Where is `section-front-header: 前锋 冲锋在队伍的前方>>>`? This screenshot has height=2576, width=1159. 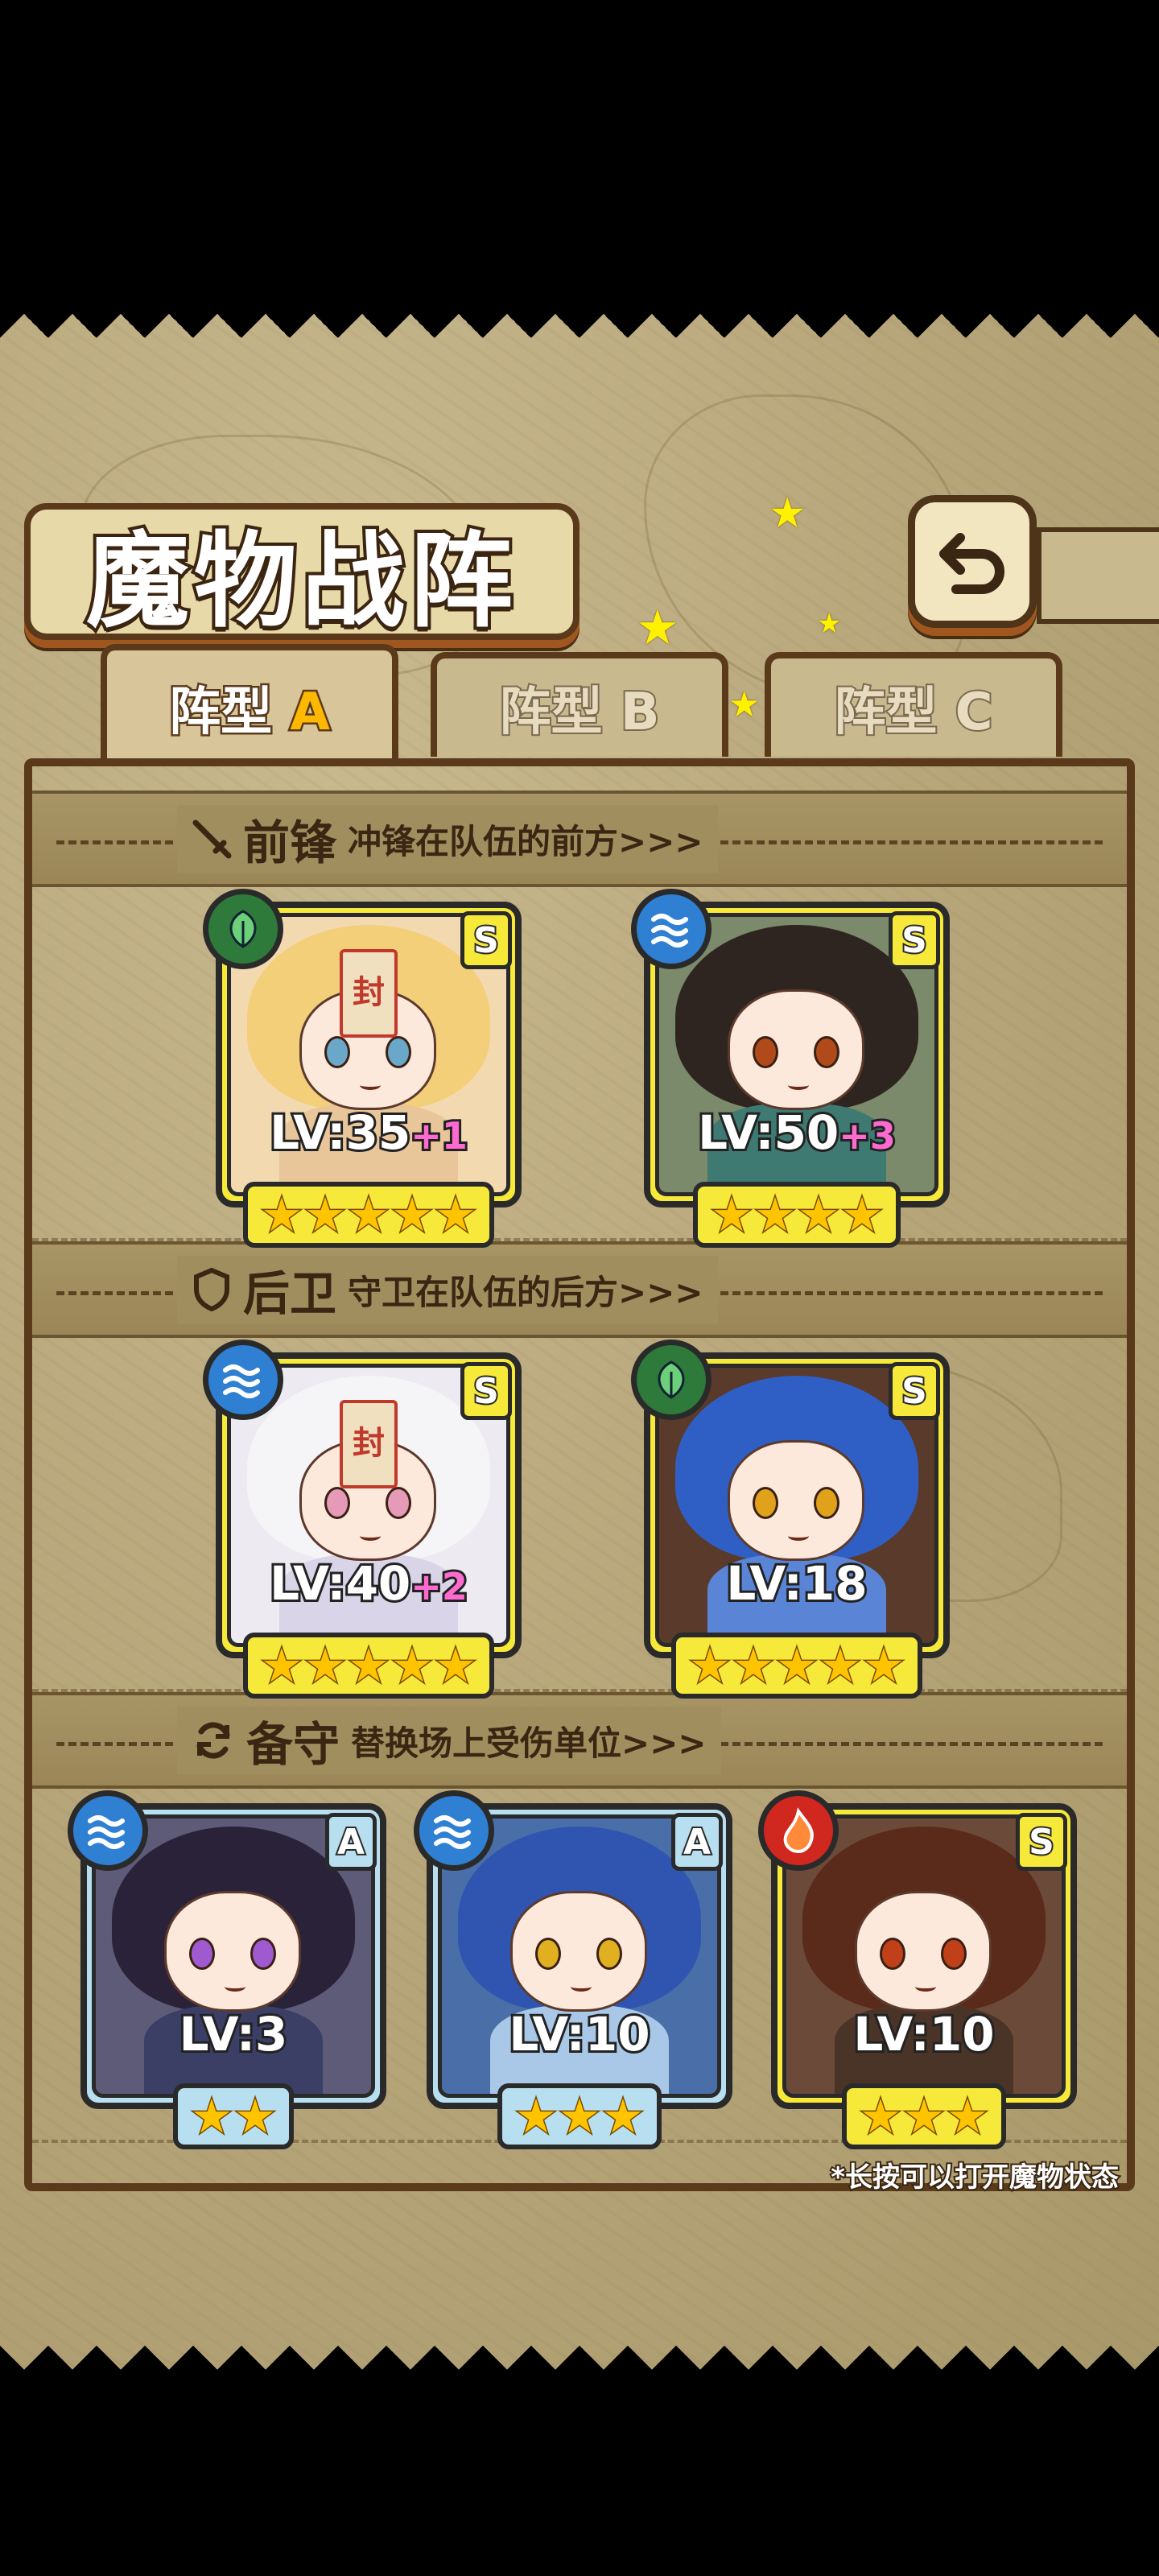
section-front-header: 前锋 冲锋在队伍的前方>>> is located at coordinates (579, 839).